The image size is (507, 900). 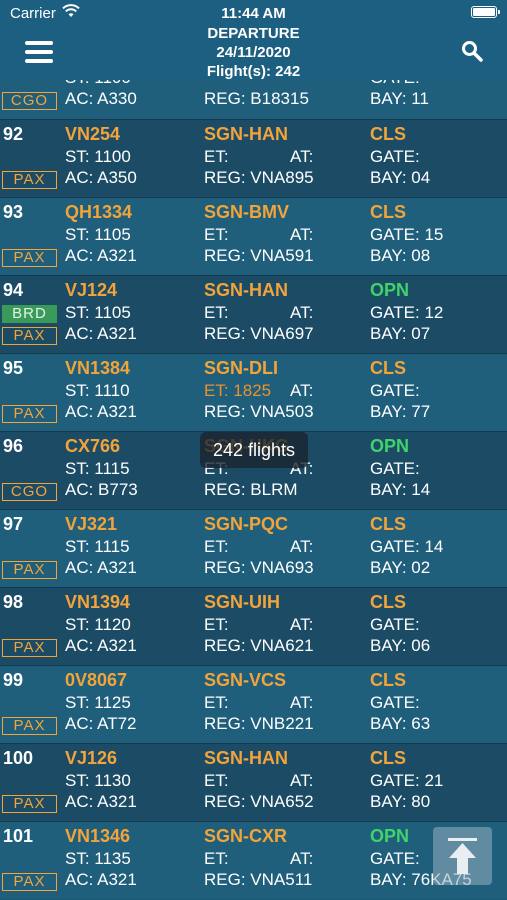 I want to click on aircraft-registration: REG: VNA591, so click(x=259, y=255).